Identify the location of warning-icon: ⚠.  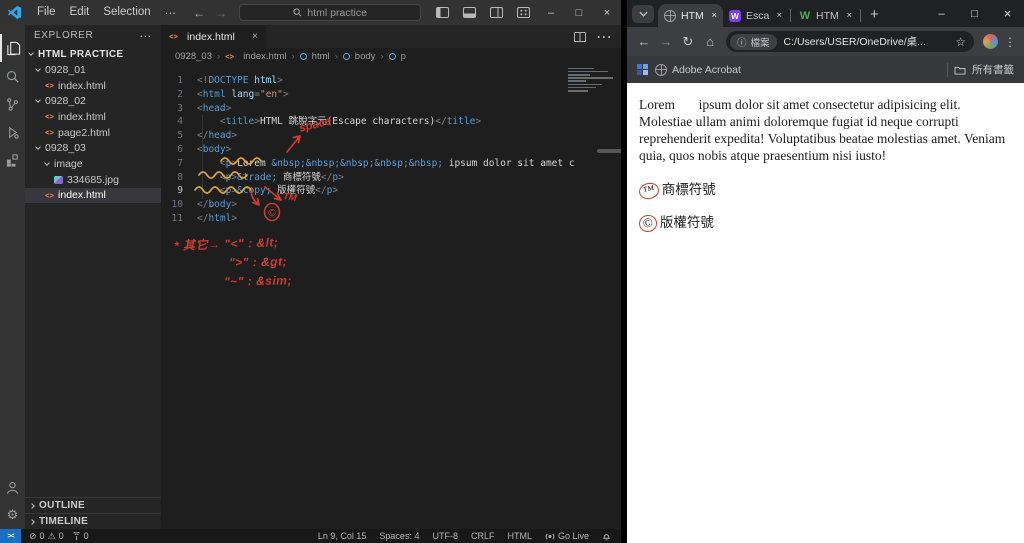
(51, 535).